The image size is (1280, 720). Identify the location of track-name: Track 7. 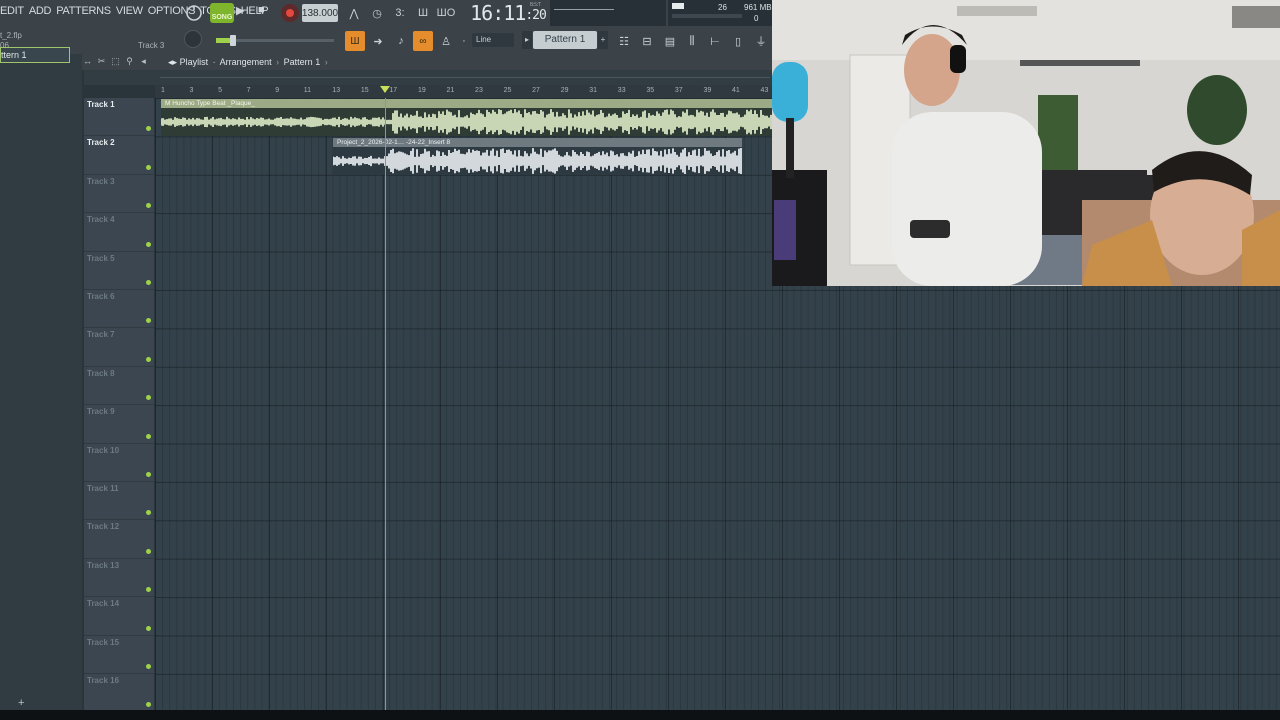
(101, 335).